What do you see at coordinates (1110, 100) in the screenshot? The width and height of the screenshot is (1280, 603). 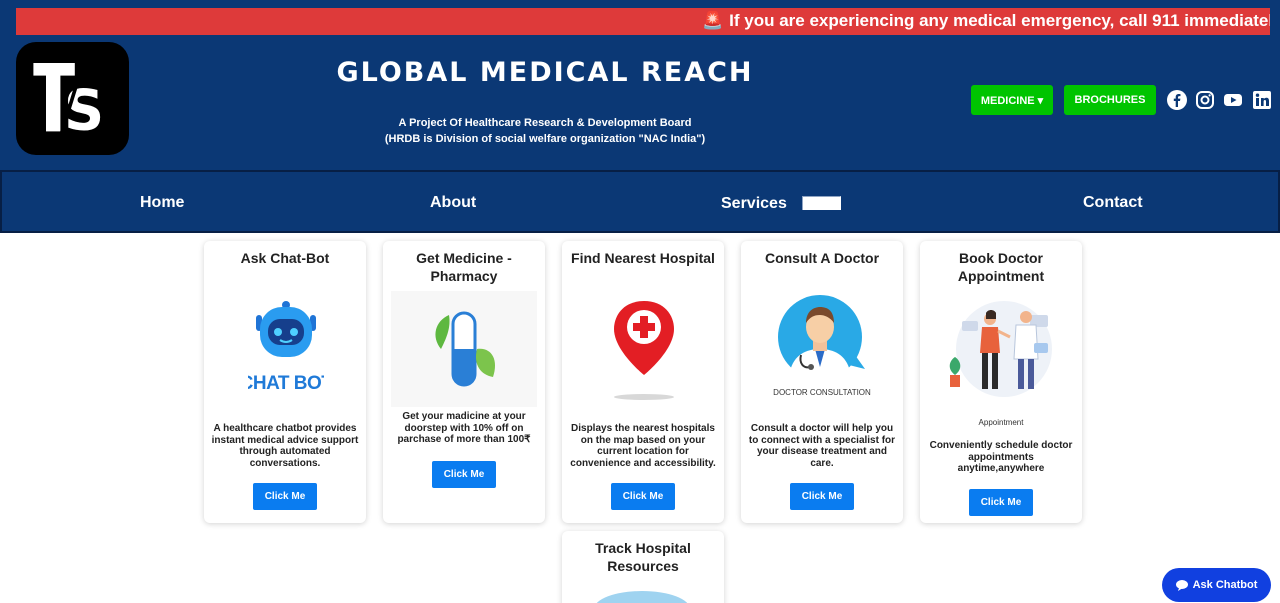 I see `brochures-button: BROCHURES` at bounding box center [1110, 100].